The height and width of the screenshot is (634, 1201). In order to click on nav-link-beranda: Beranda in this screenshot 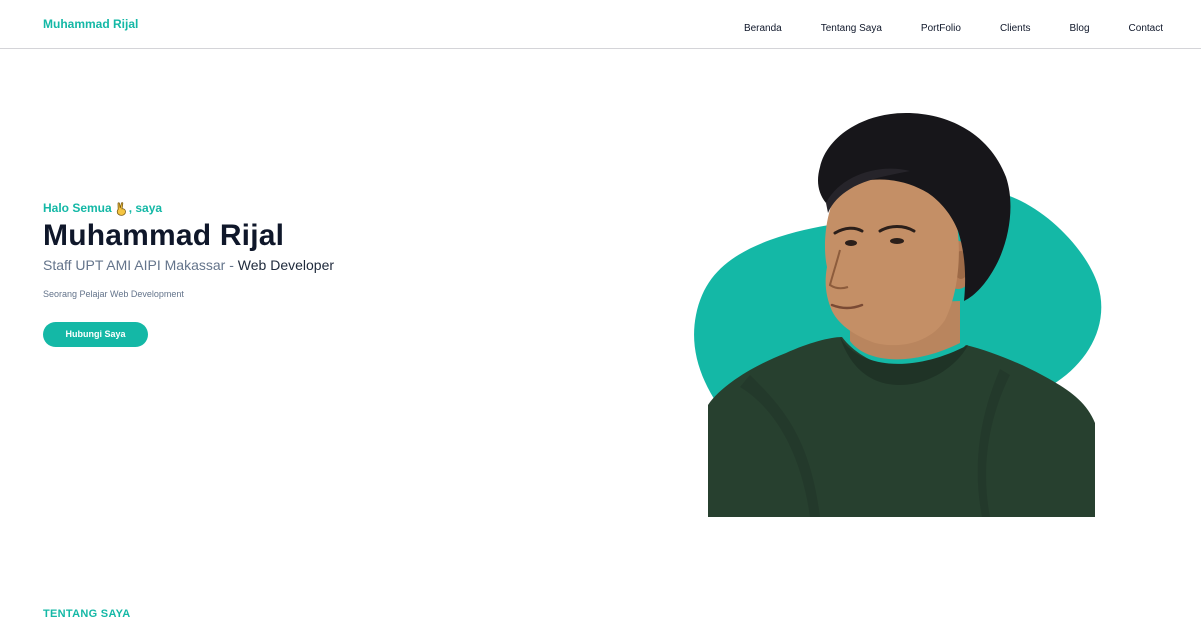, I will do `click(763, 28)`.